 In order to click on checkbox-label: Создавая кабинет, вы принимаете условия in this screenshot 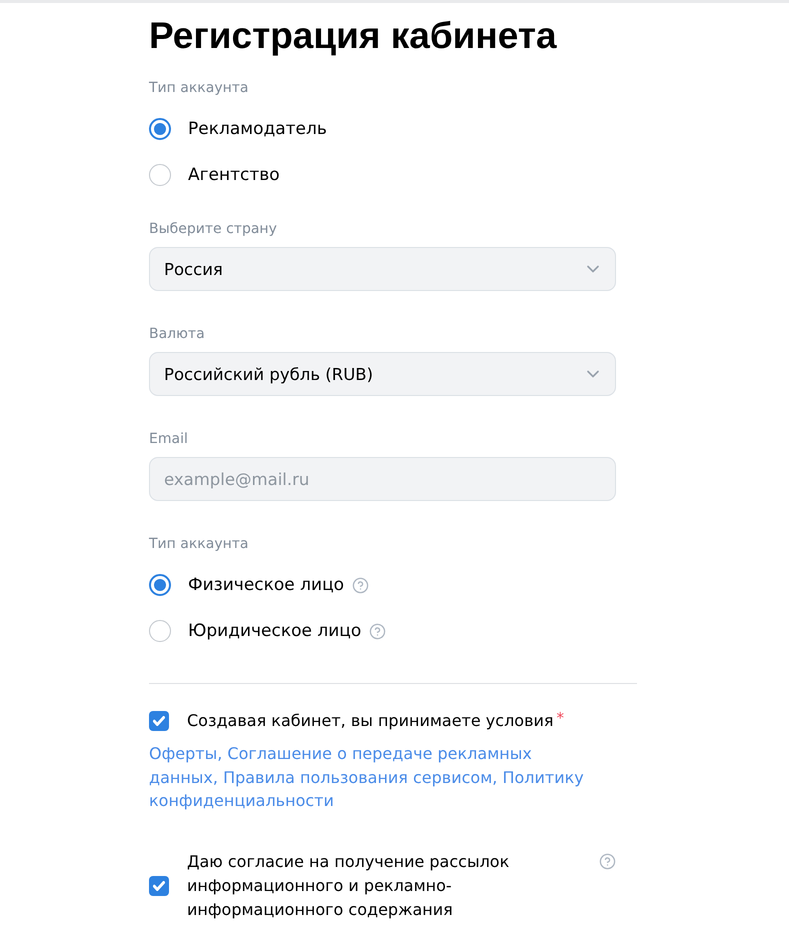, I will do `click(370, 721)`.